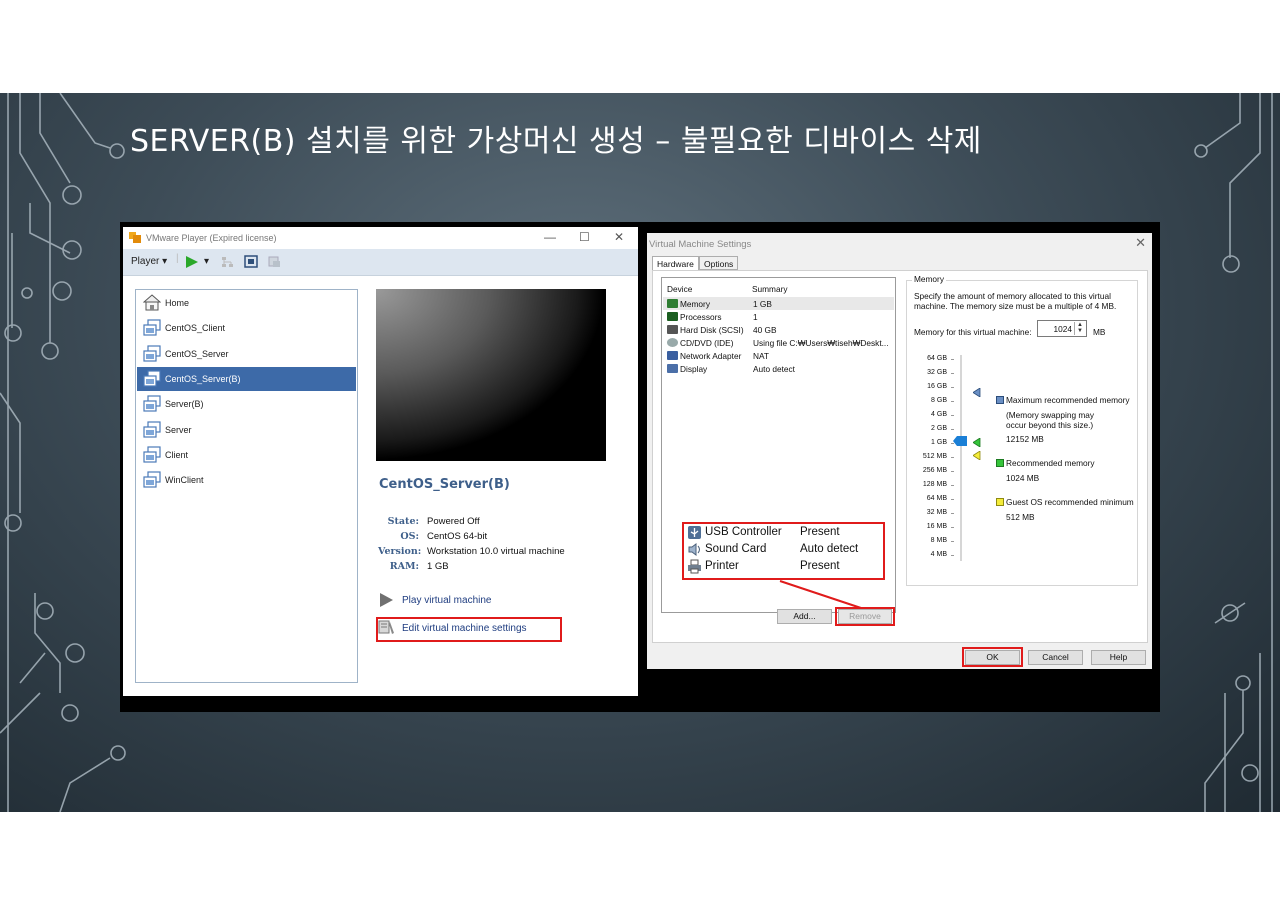 The width and height of the screenshot is (1280, 905). I want to click on memory-input: 1024 ▲ ▼, so click(1062, 328).